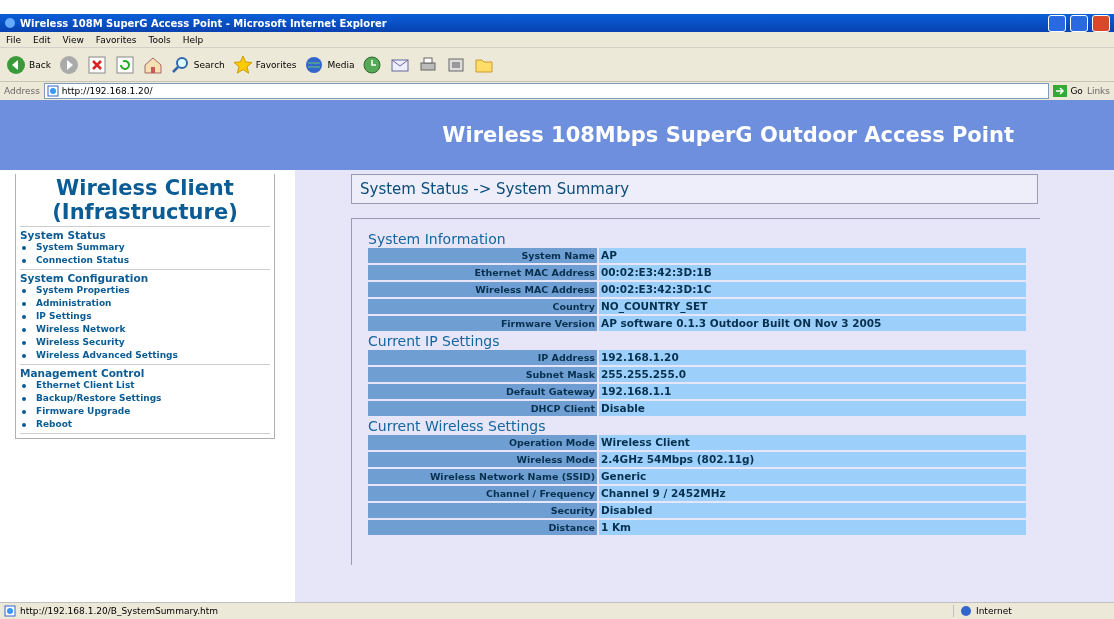 The width and height of the screenshot is (1114, 619). What do you see at coordinates (145, 411) in the screenshot?
I see `sidebar-link: Firmware Upgrade` at bounding box center [145, 411].